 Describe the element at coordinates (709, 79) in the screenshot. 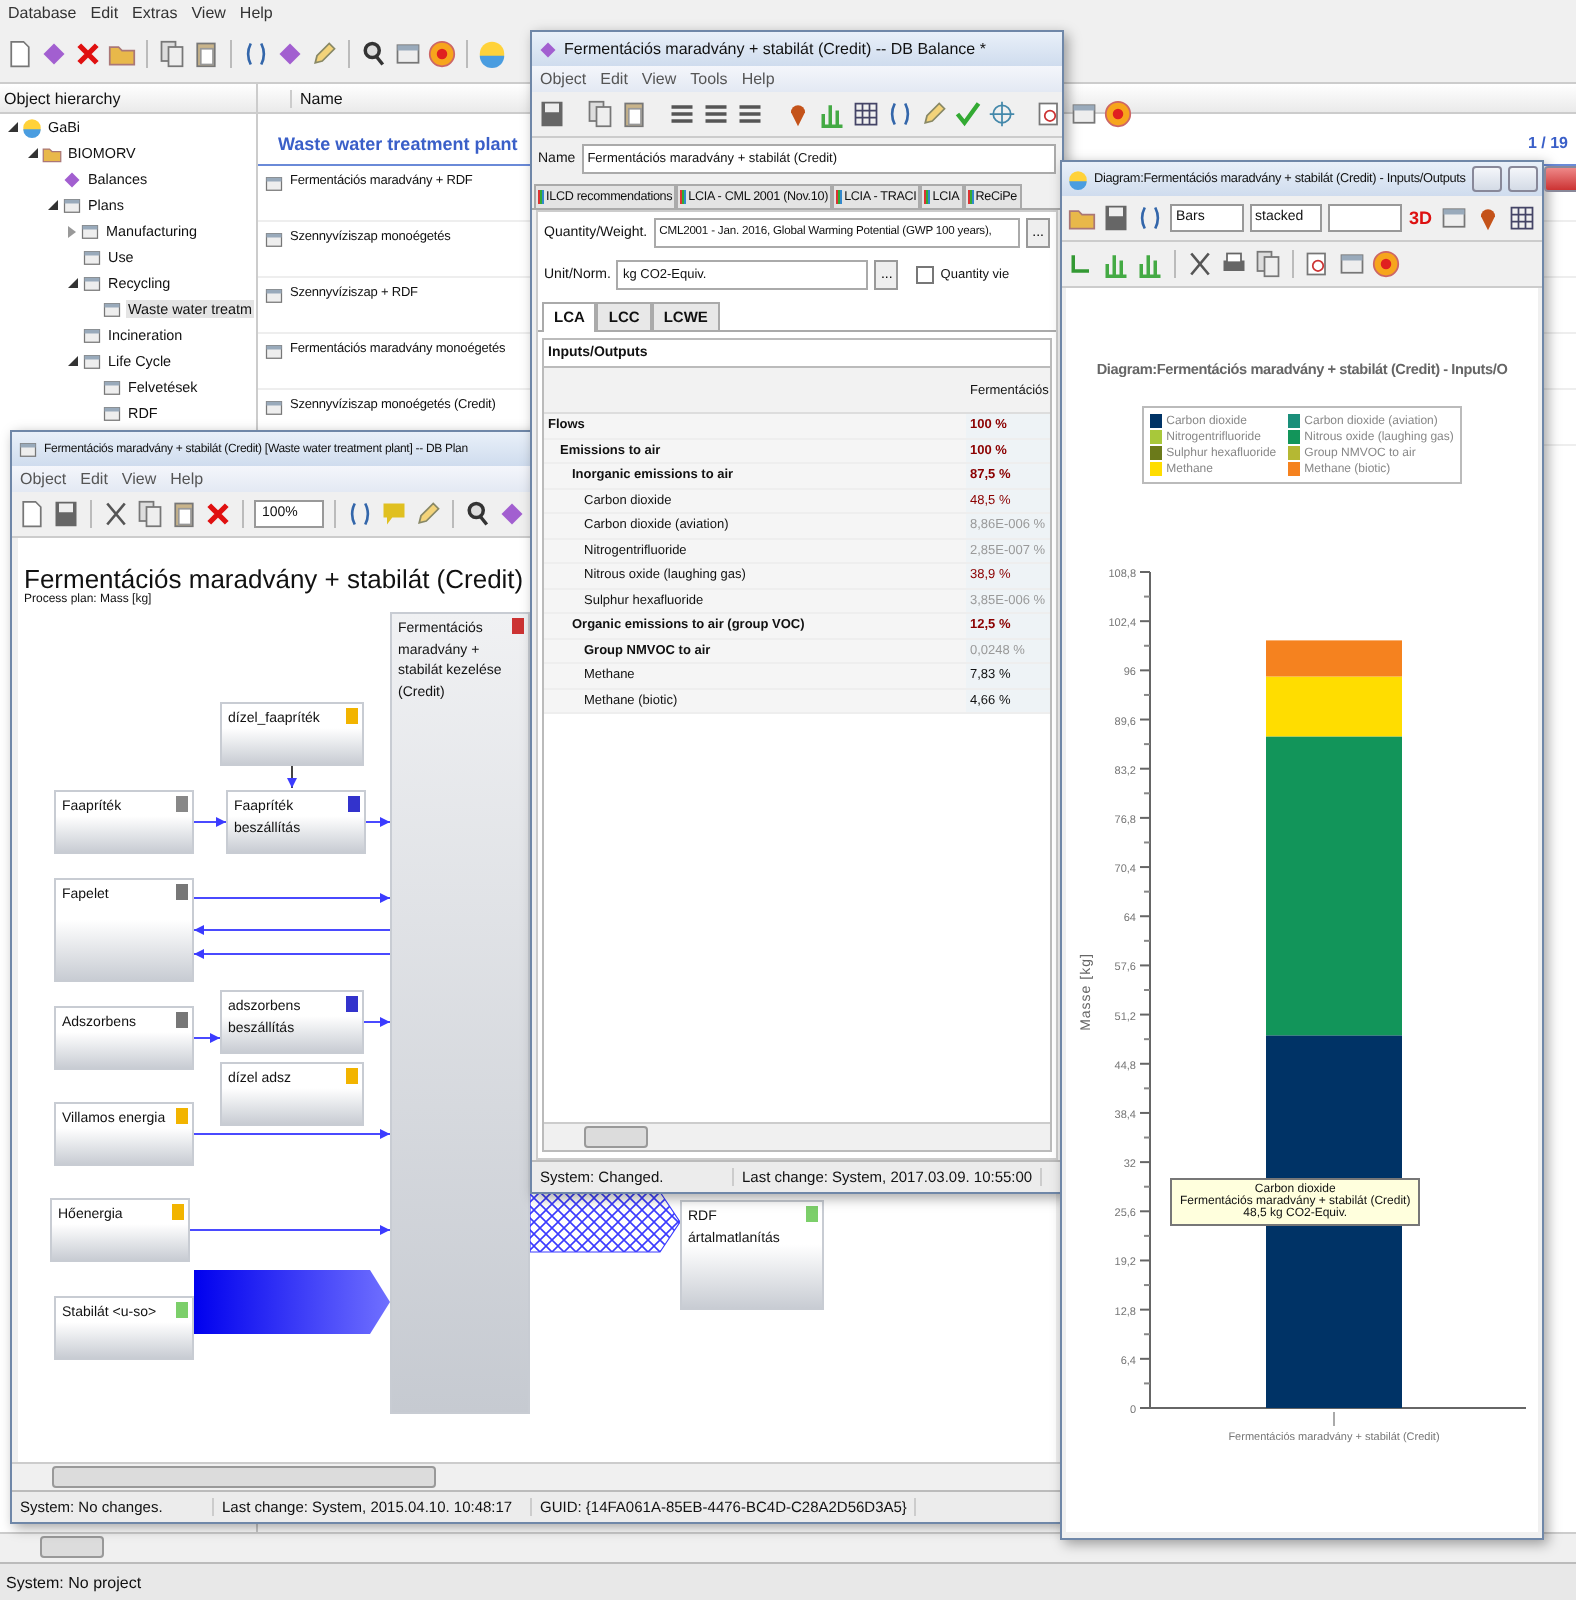

I see `menu-item: Tools` at that location.